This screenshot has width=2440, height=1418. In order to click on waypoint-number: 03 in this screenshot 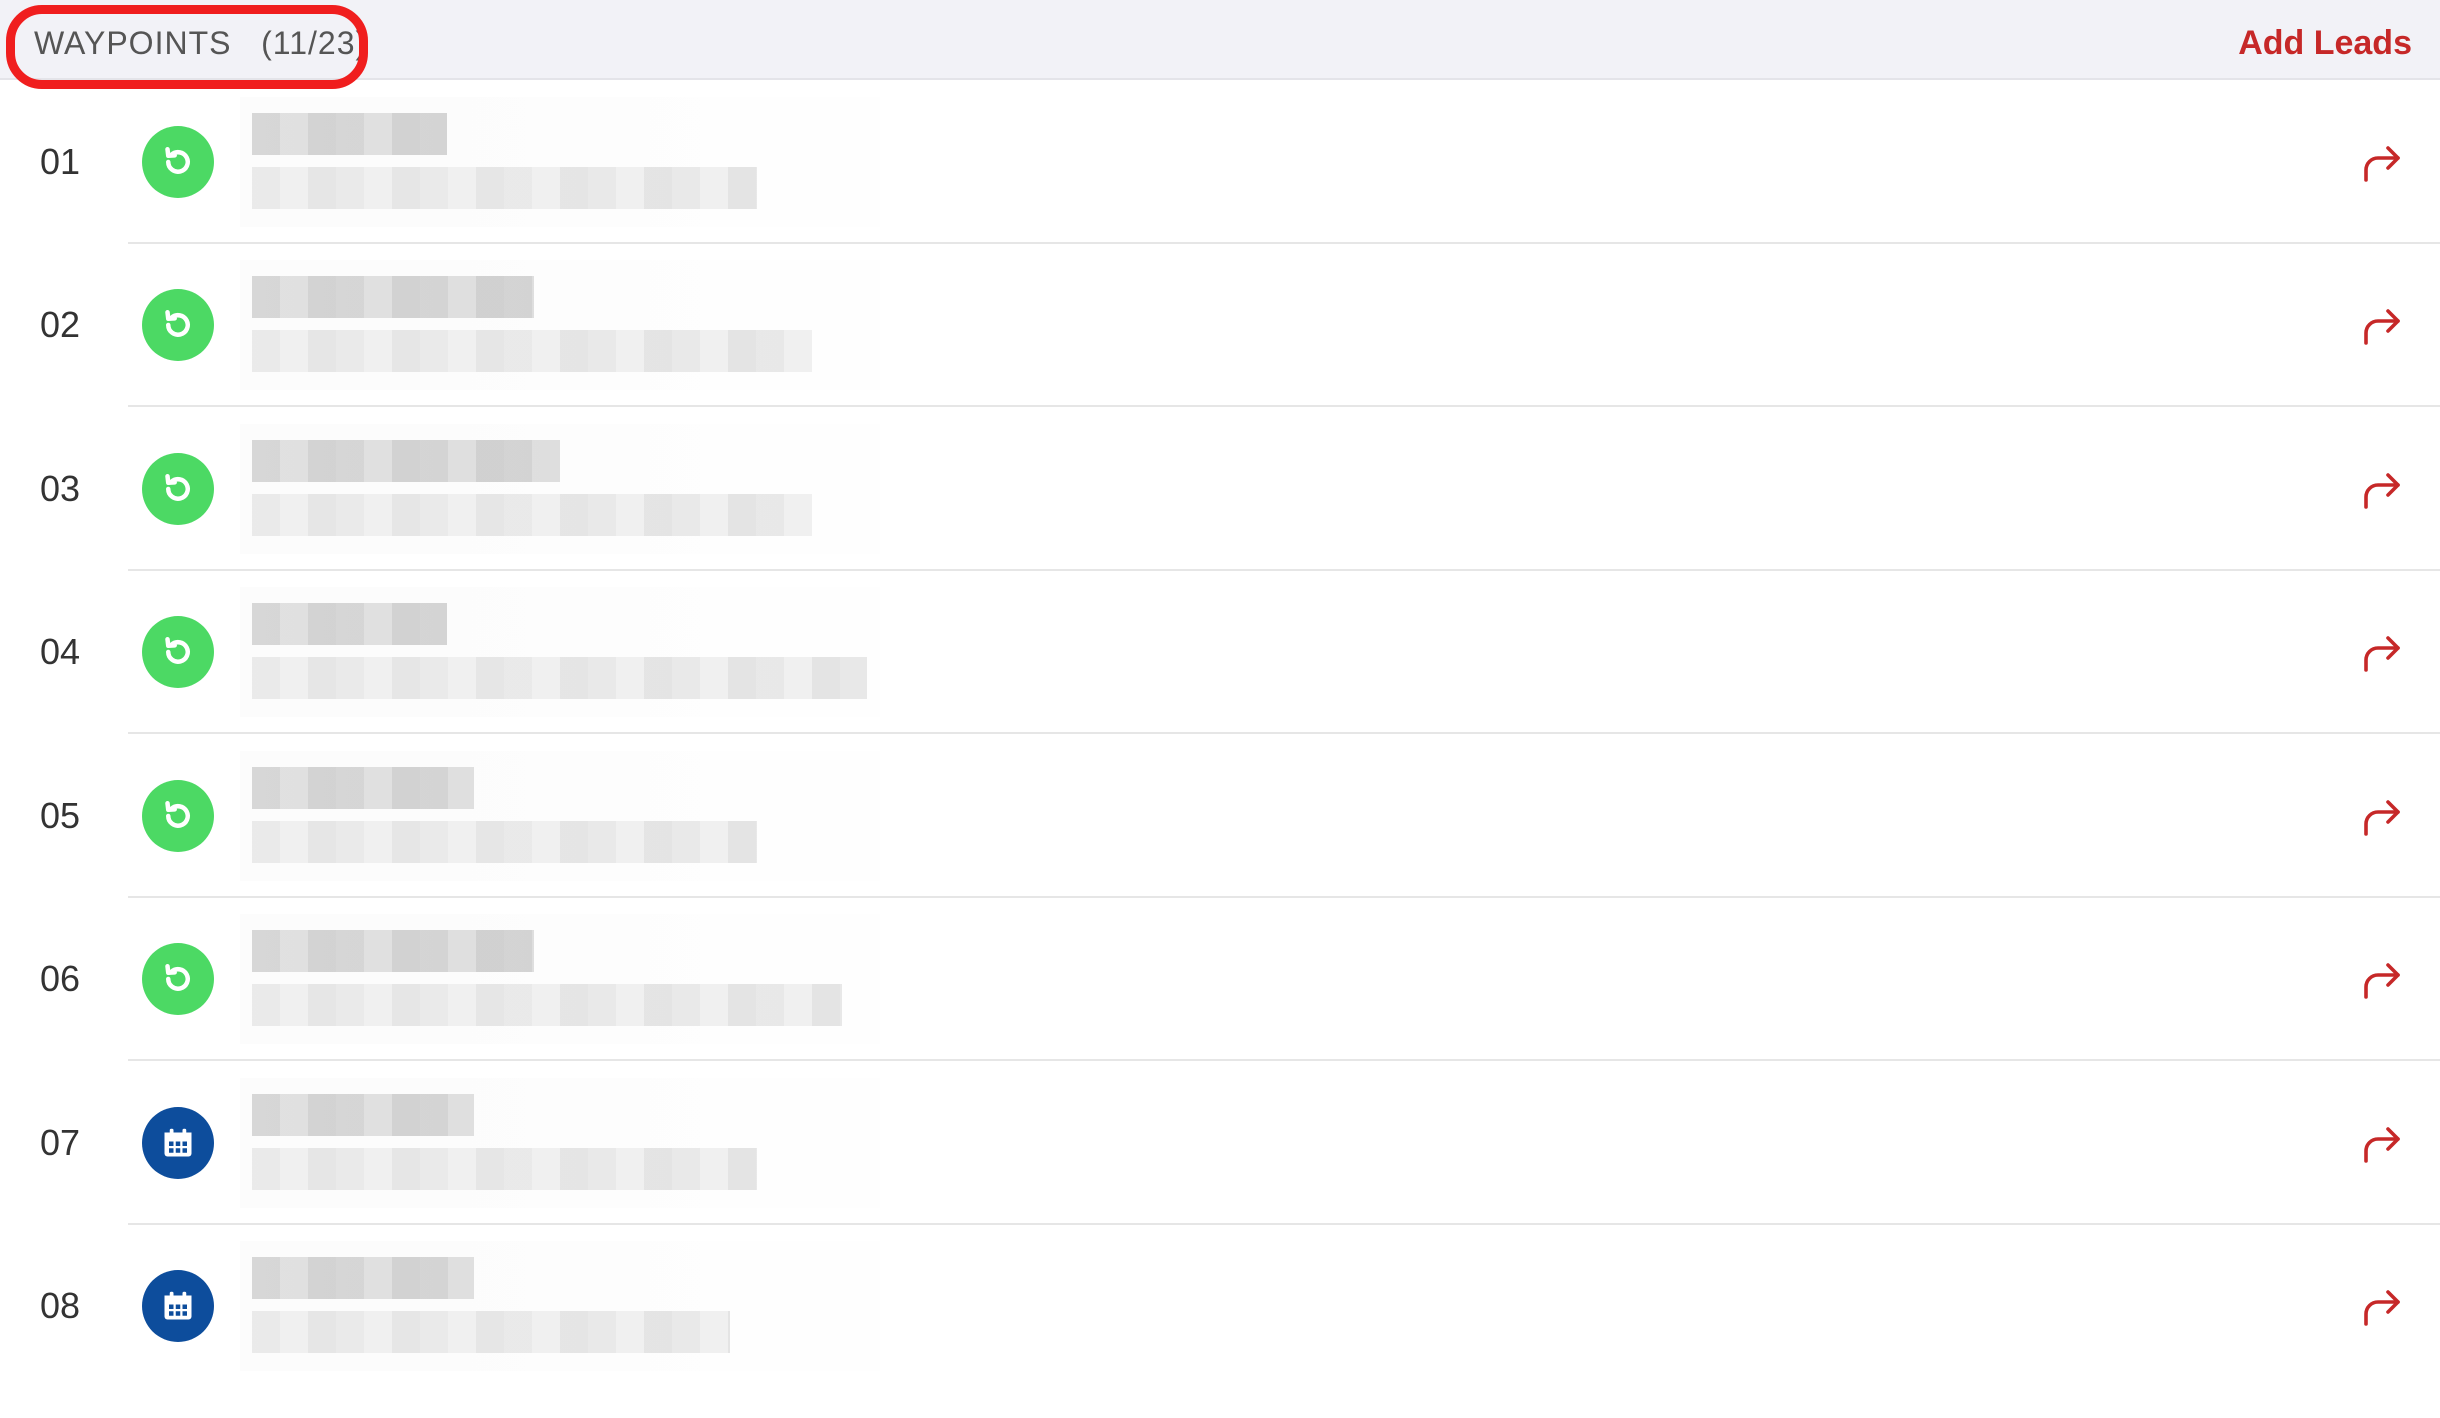, I will do `click(60, 488)`.